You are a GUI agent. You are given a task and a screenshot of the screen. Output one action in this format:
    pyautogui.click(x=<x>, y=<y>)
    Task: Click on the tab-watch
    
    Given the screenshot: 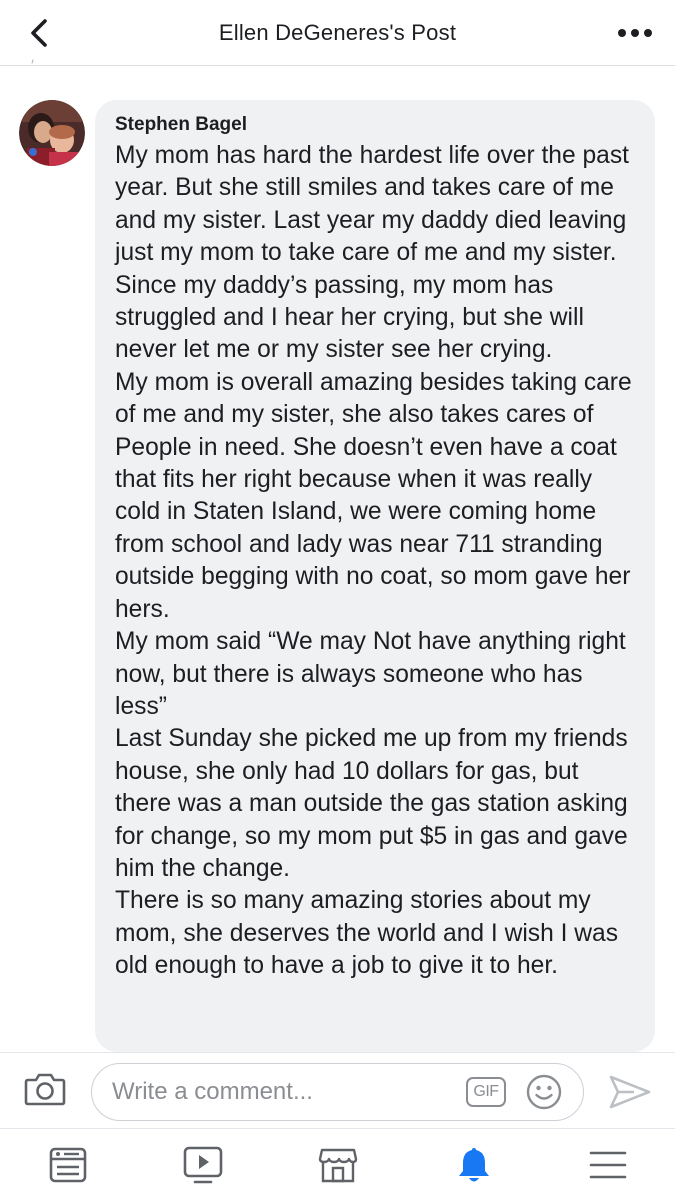 What is the action you would take?
    pyautogui.click(x=203, y=1165)
    